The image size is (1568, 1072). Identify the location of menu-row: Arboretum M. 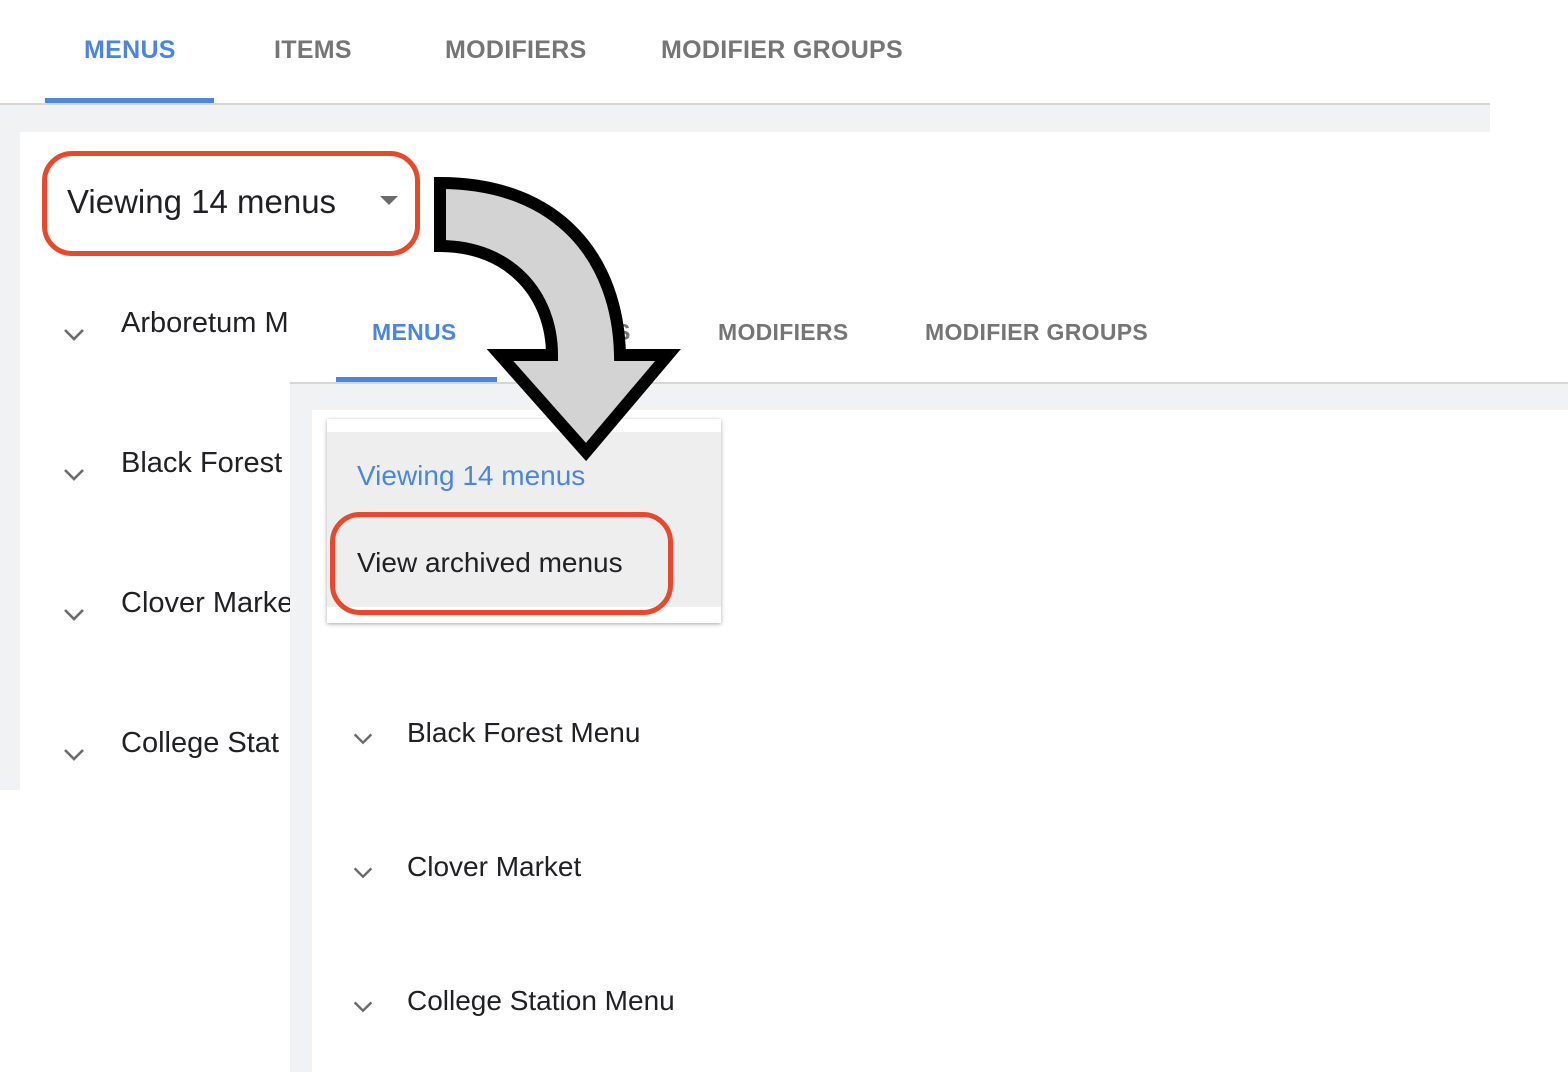
(180, 344).